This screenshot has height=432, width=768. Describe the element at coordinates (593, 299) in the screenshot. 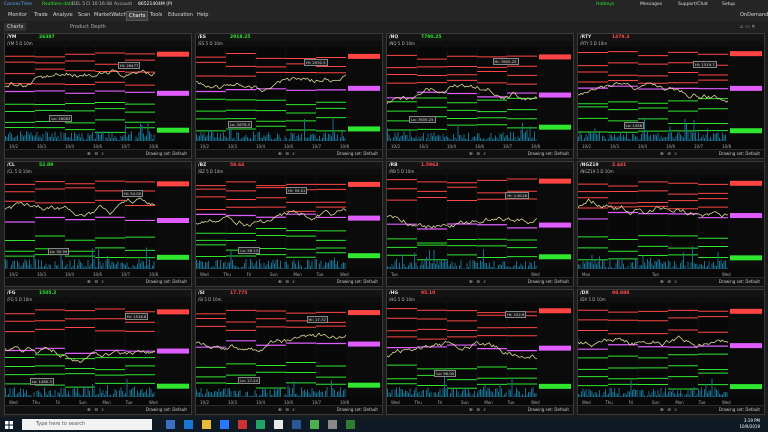

I see `aggregation-label: /DX 5 D 10m` at that location.